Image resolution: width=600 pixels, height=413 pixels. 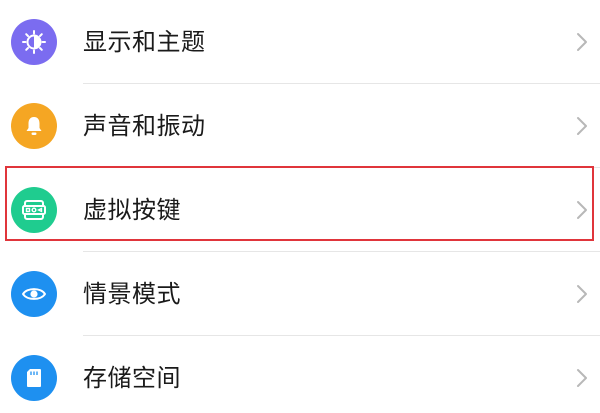 I want to click on settings-item-label: 情景模式, so click(x=132, y=294).